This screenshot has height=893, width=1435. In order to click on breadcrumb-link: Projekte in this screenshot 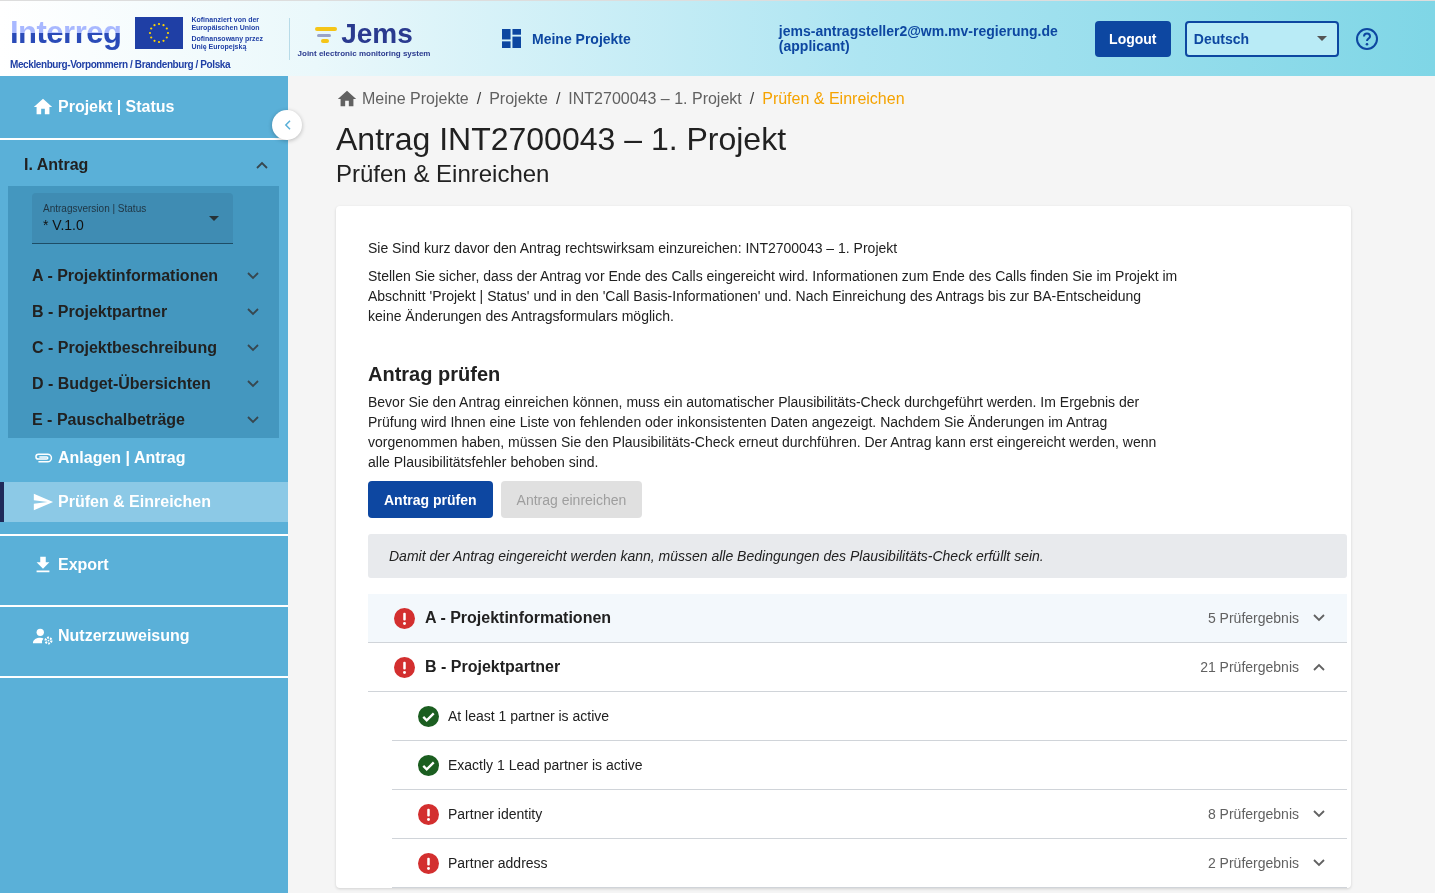, I will do `click(518, 99)`.